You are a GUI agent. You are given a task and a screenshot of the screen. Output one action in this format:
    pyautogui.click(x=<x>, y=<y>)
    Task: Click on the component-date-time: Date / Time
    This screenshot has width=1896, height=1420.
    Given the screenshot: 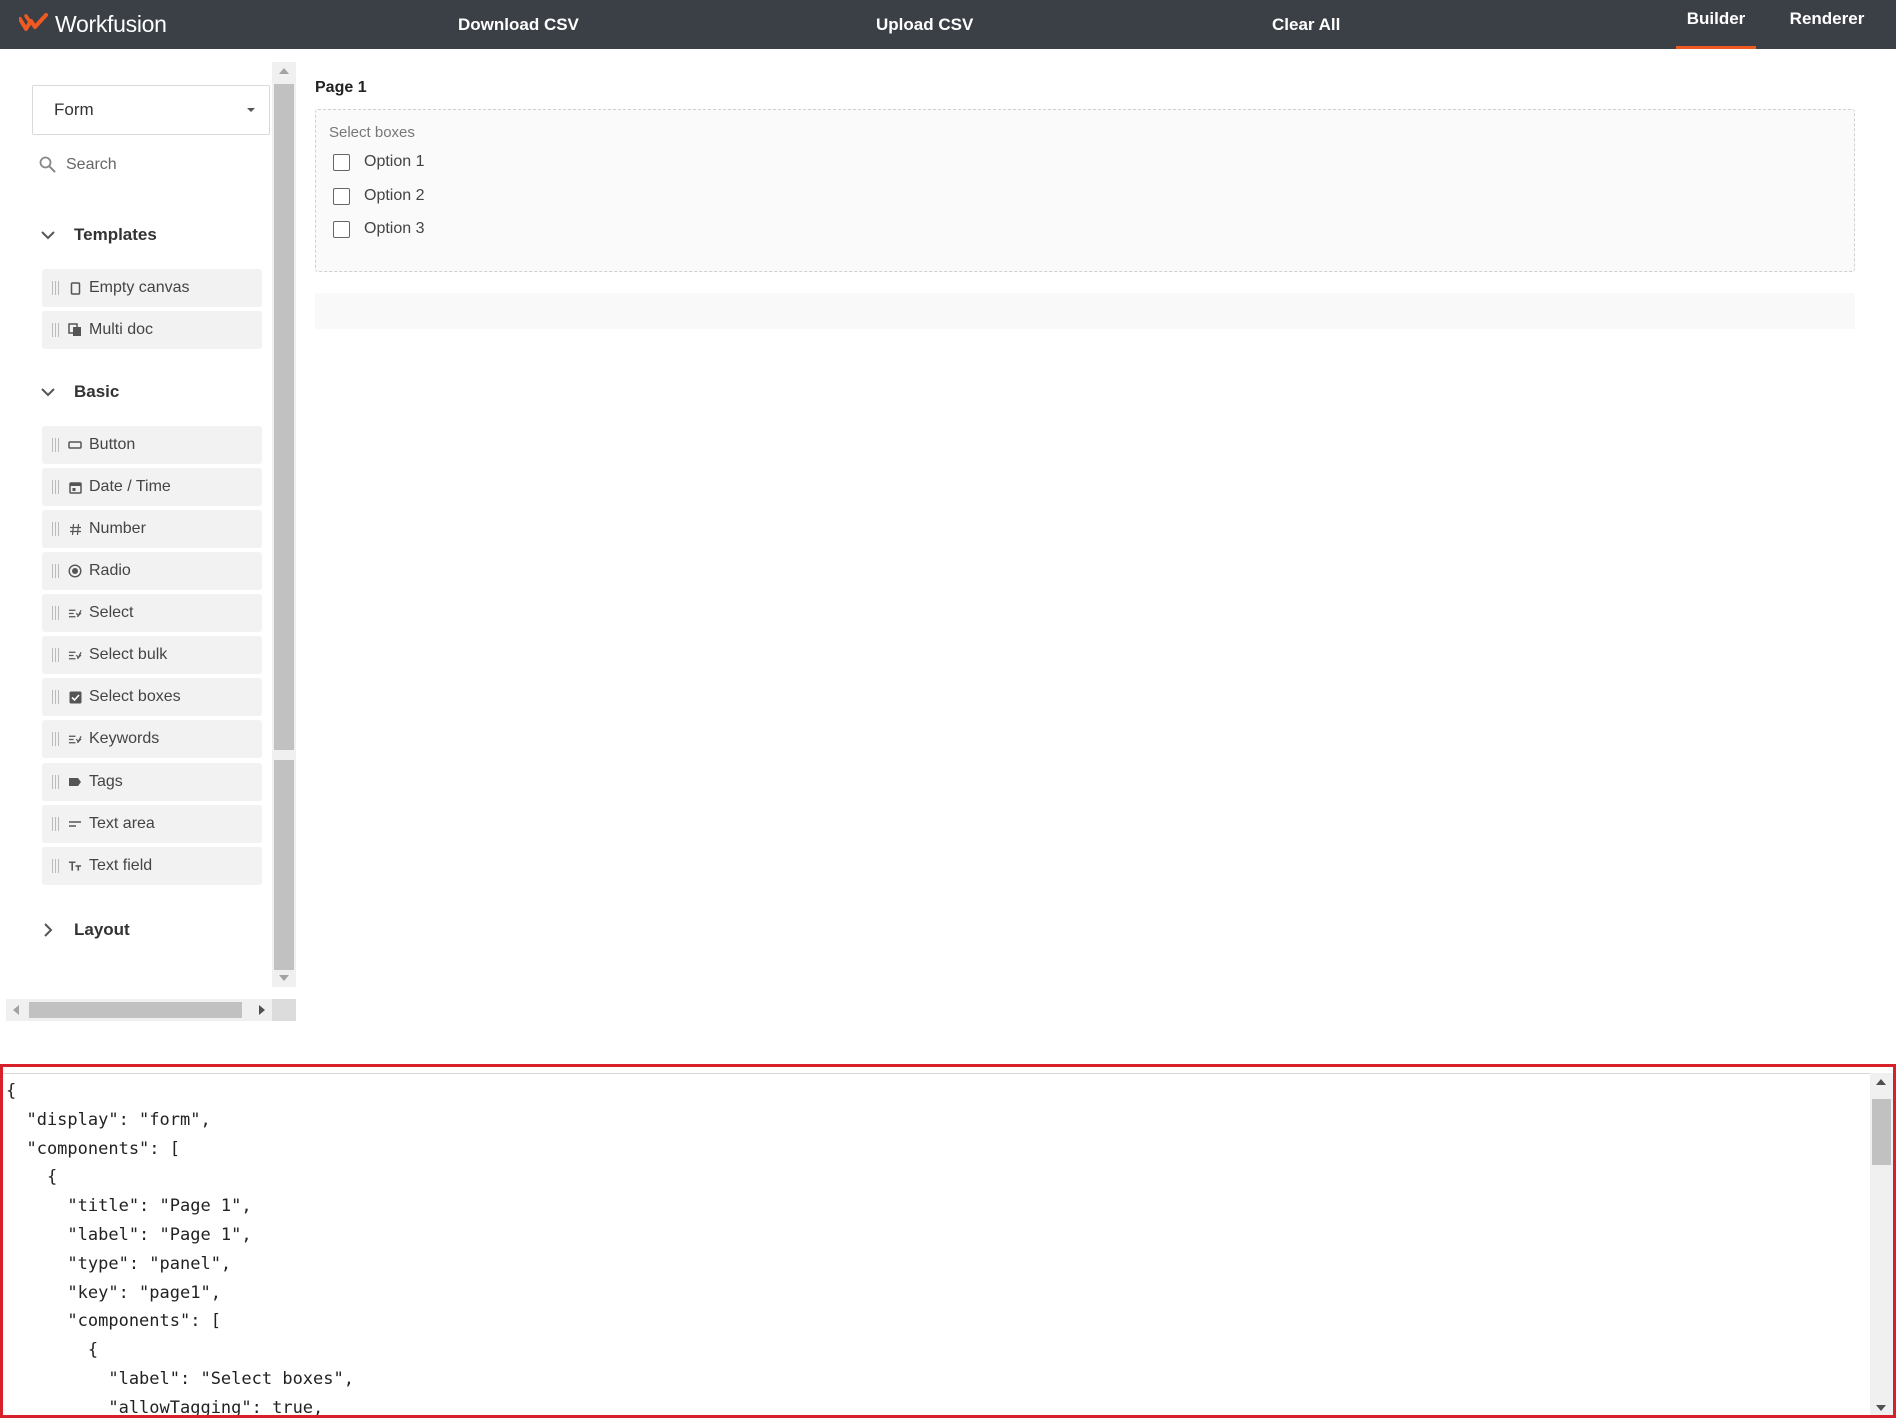 What is the action you would take?
    pyautogui.click(x=152, y=487)
    